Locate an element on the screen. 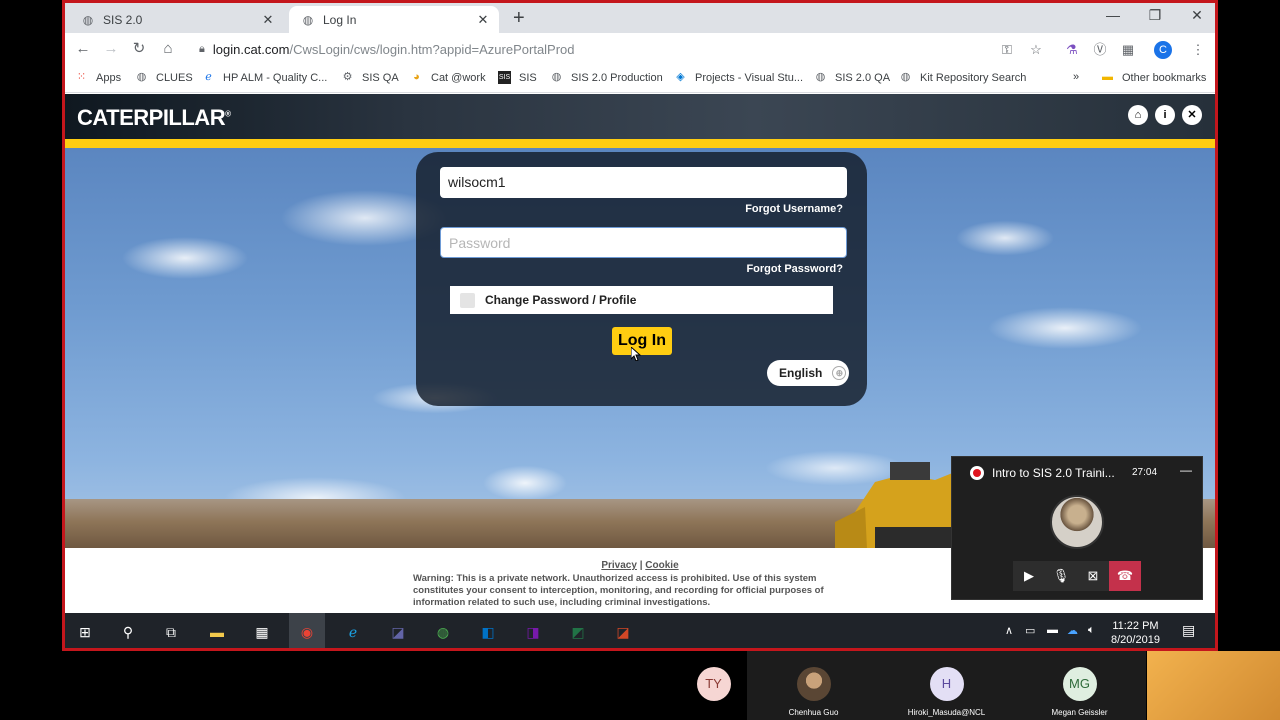 This screenshot has width=1280, height=720. language-label: English is located at coordinates (801, 373).